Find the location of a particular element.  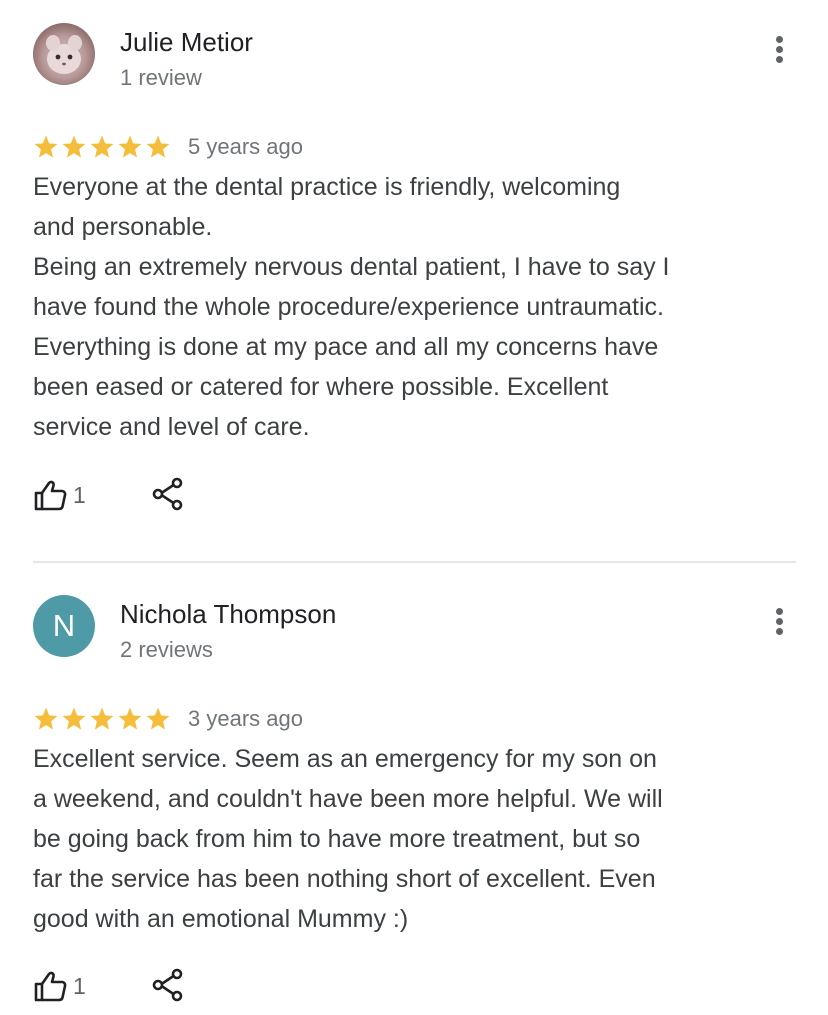

author-avatar: N is located at coordinates (64, 626).